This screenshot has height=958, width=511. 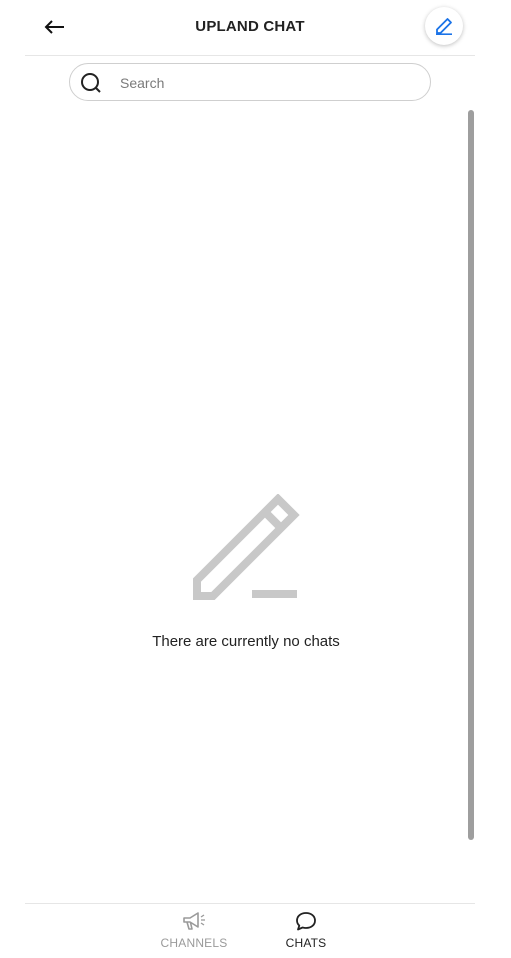 What do you see at coordinates (471, 475) in the screenshot?
I see `scrollbar` at bounding box center [471, 475].